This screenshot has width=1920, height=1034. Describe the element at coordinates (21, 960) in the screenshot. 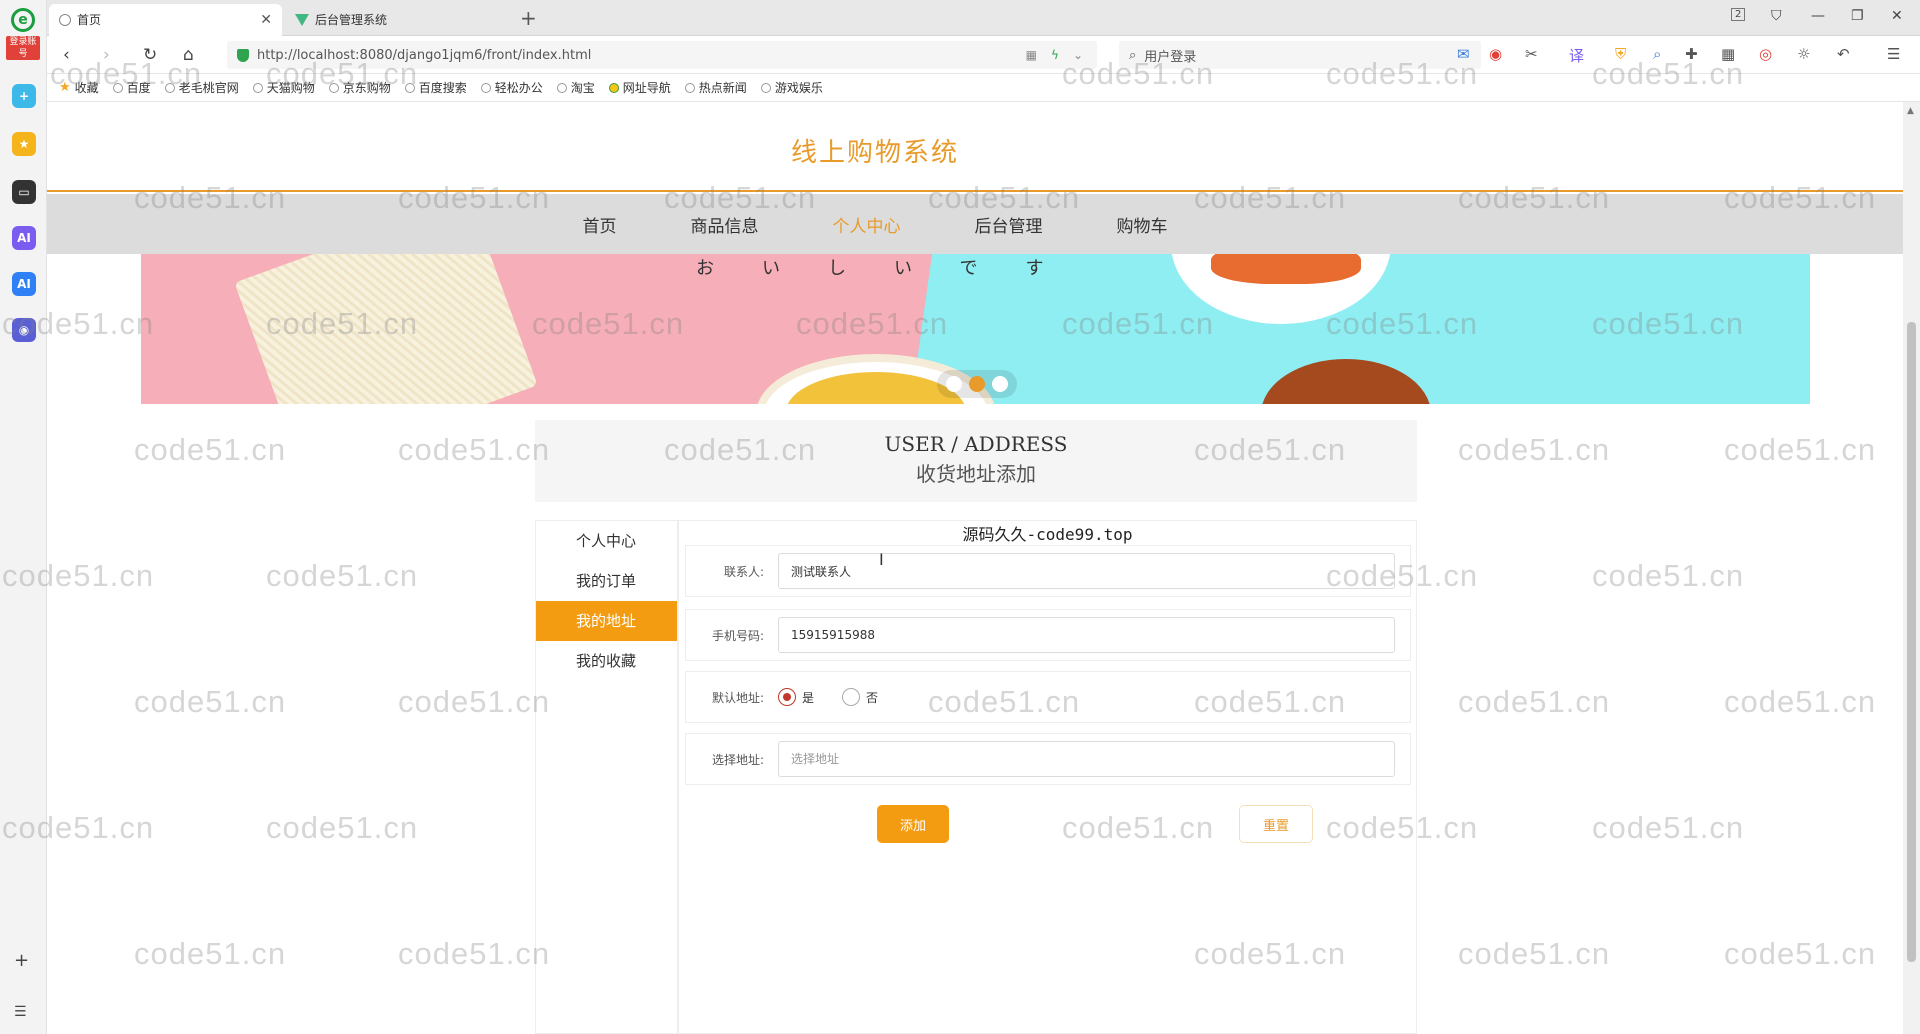

I see `add-sidebar-icon: +` at that location.